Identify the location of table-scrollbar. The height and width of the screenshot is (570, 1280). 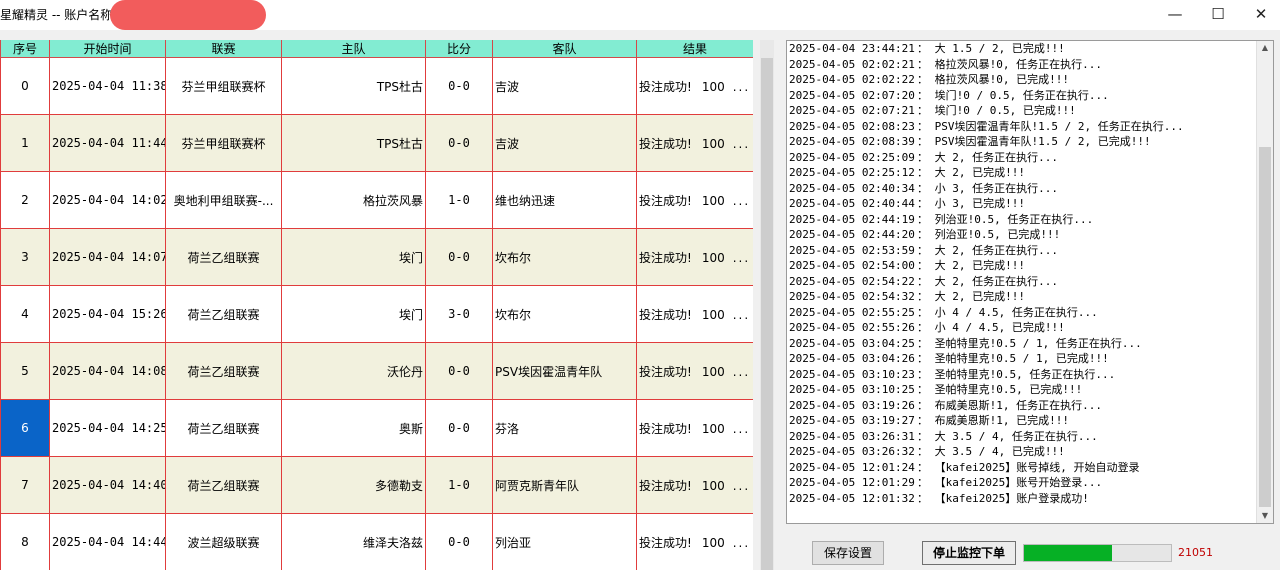
(767, 305).